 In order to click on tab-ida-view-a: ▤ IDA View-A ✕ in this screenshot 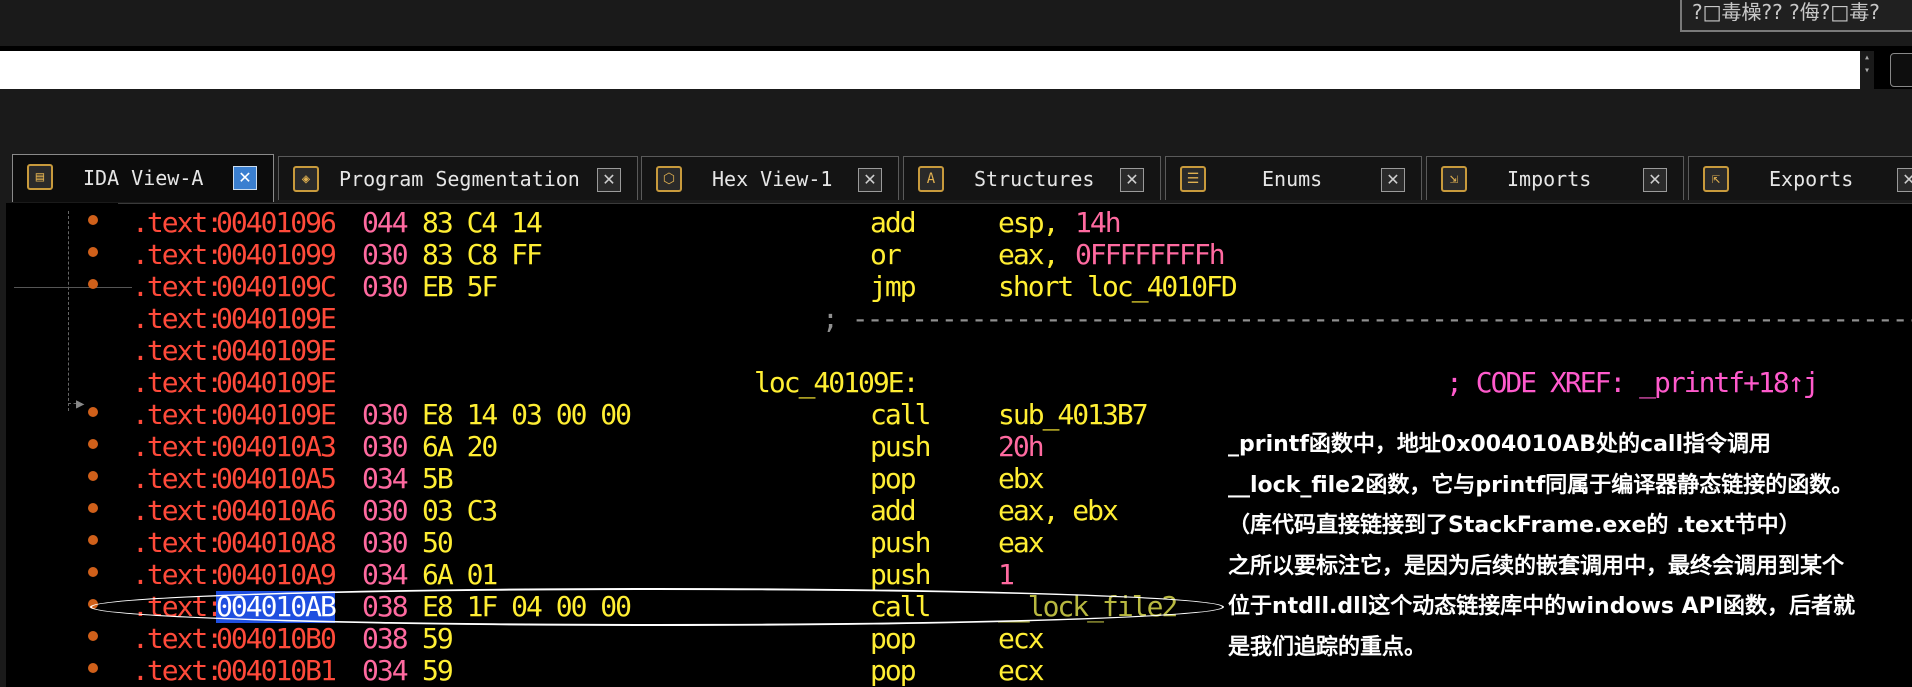, I will do `click(143, 178)`.